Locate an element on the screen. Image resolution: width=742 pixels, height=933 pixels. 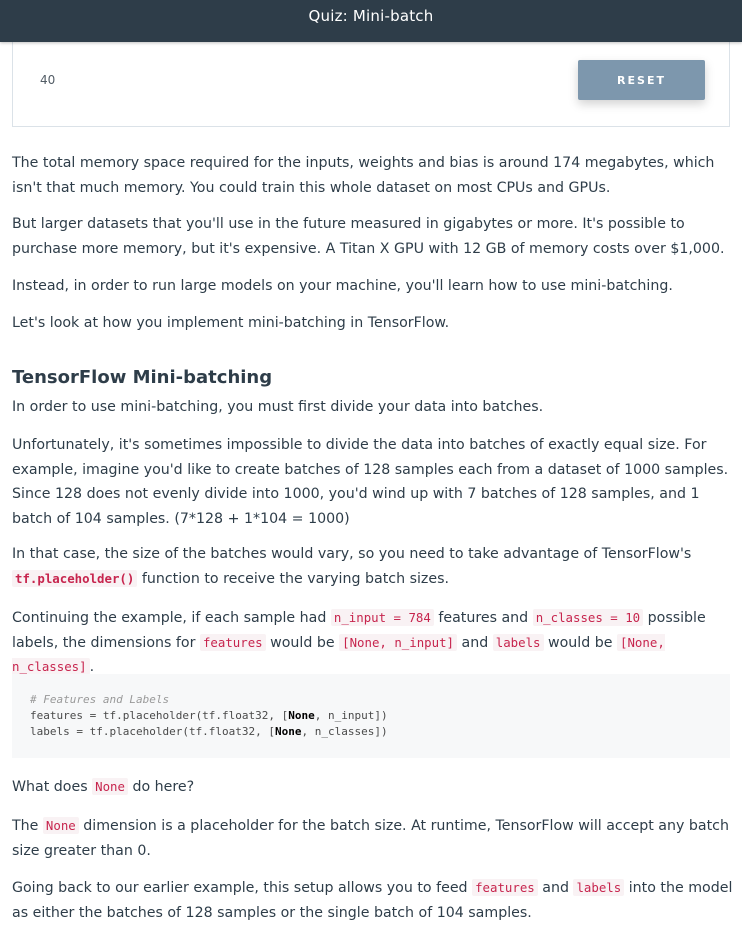
top-bar: Quiz: Mini-batch is located at coordinates (371, 21).